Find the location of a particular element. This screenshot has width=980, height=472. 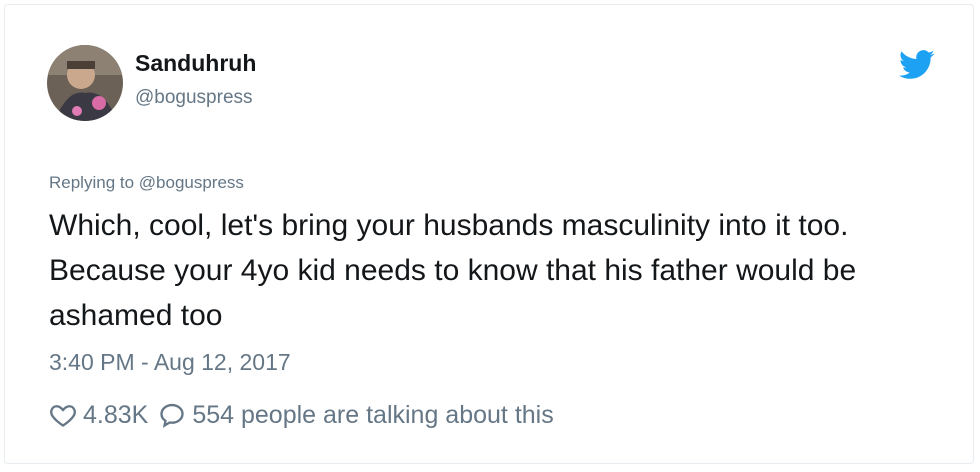

avatar is located at coordinates (85, 83).